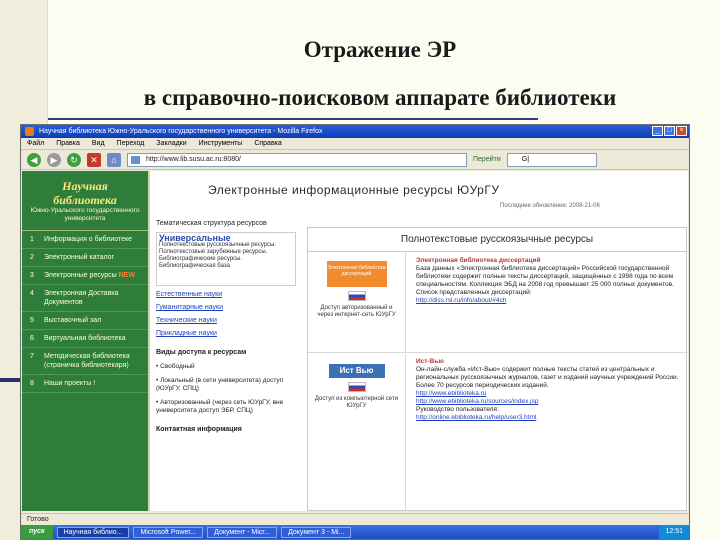  What do you see at coordinates (211, 223) in the screenshot?
I see `structure-label: Тематическая структура ресурсов` at bounding box center [211, 223].